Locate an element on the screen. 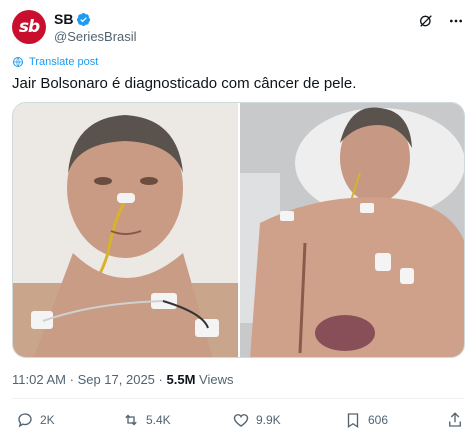 This screenshot has height=447, width=476. translate-post-link: Translate post is located at coordinates (55, 62).